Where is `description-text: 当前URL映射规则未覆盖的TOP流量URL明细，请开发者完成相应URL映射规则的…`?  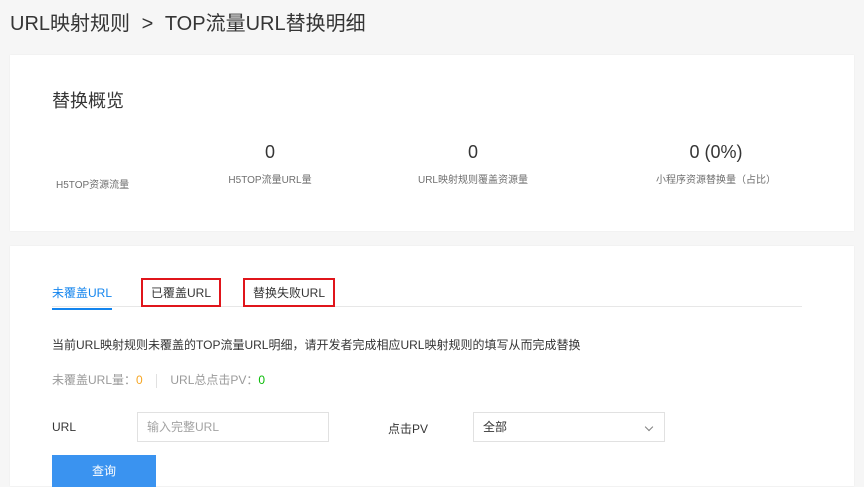 description-text: 当前URL映射规则未覆盖的TOP流量URL明细，请开发者完成相应URL映射规则的… is located at coordinates (316, 345).